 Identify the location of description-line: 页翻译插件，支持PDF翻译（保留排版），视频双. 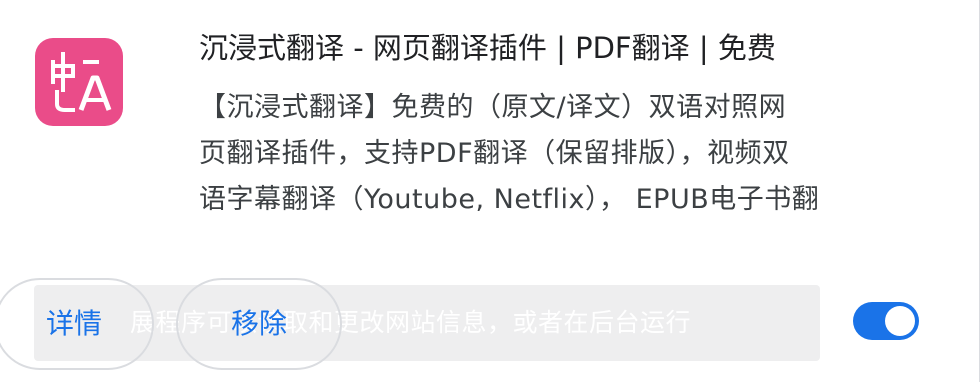
(494, 153).